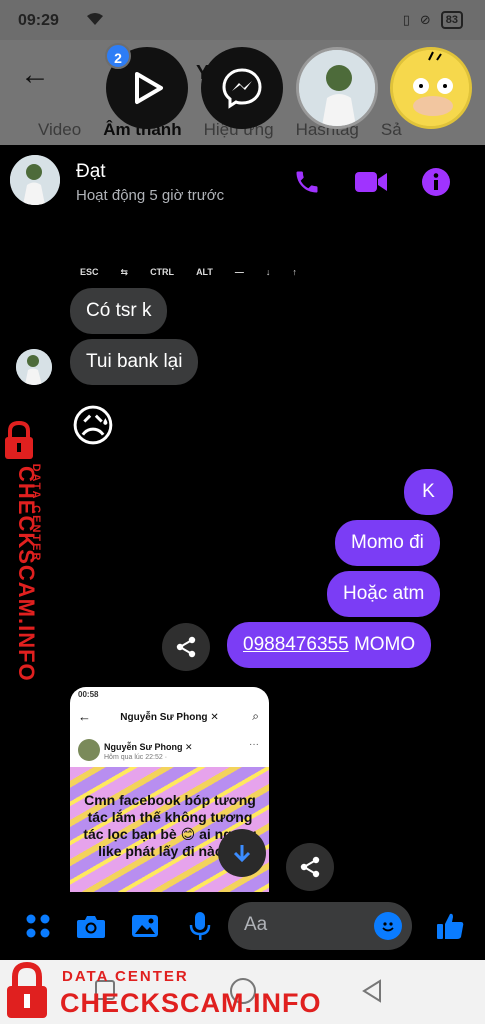 The height and width of the screenshot is (1024, 485). I want to click on sender-avatar-image, so click(34, 367).